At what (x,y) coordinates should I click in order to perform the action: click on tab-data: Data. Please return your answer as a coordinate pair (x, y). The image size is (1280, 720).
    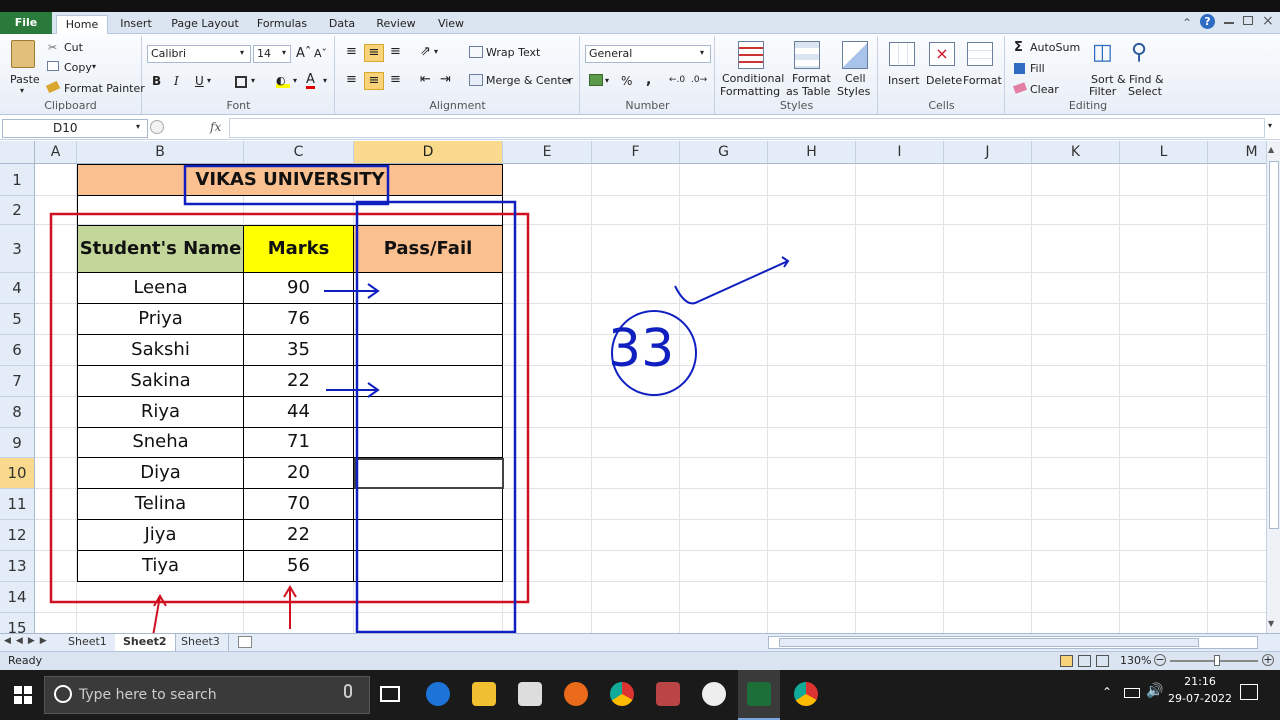
    Looking at the image, I should click on (342, 24).